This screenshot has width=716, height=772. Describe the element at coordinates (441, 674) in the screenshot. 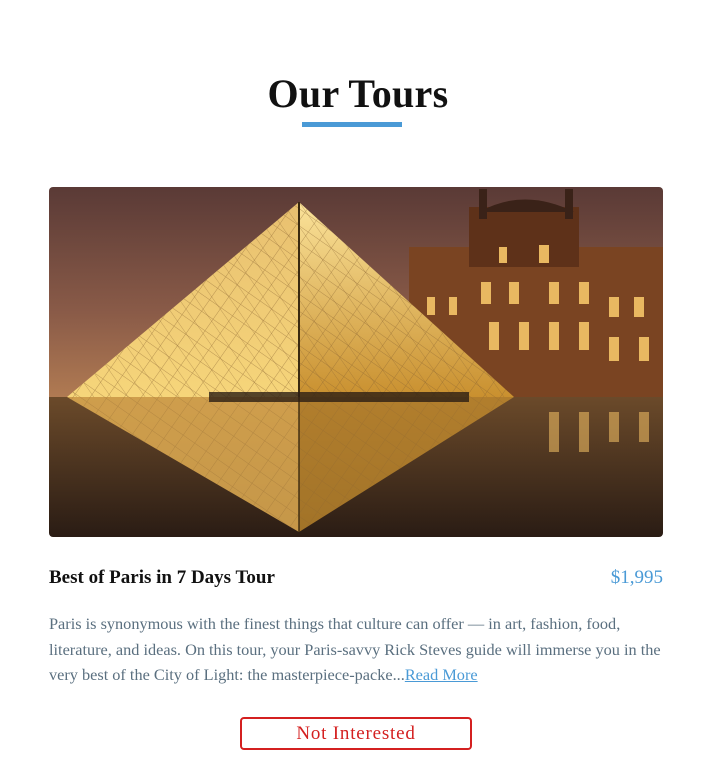

I see `read-more-link: Read More` at that location.